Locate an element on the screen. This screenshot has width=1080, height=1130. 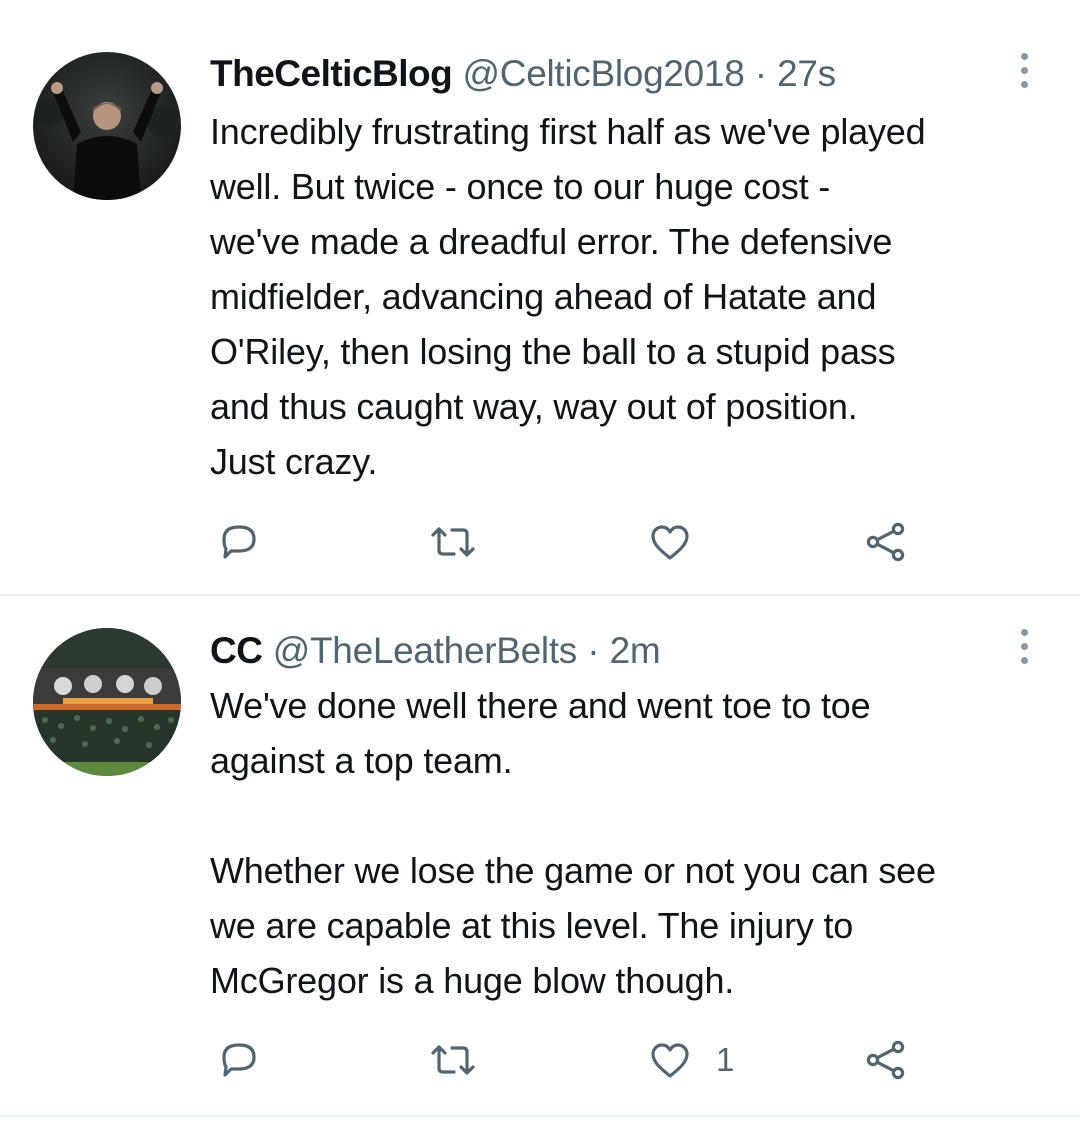
user-handle: @TheLeatherBelts is located at coordinates (425, 650).